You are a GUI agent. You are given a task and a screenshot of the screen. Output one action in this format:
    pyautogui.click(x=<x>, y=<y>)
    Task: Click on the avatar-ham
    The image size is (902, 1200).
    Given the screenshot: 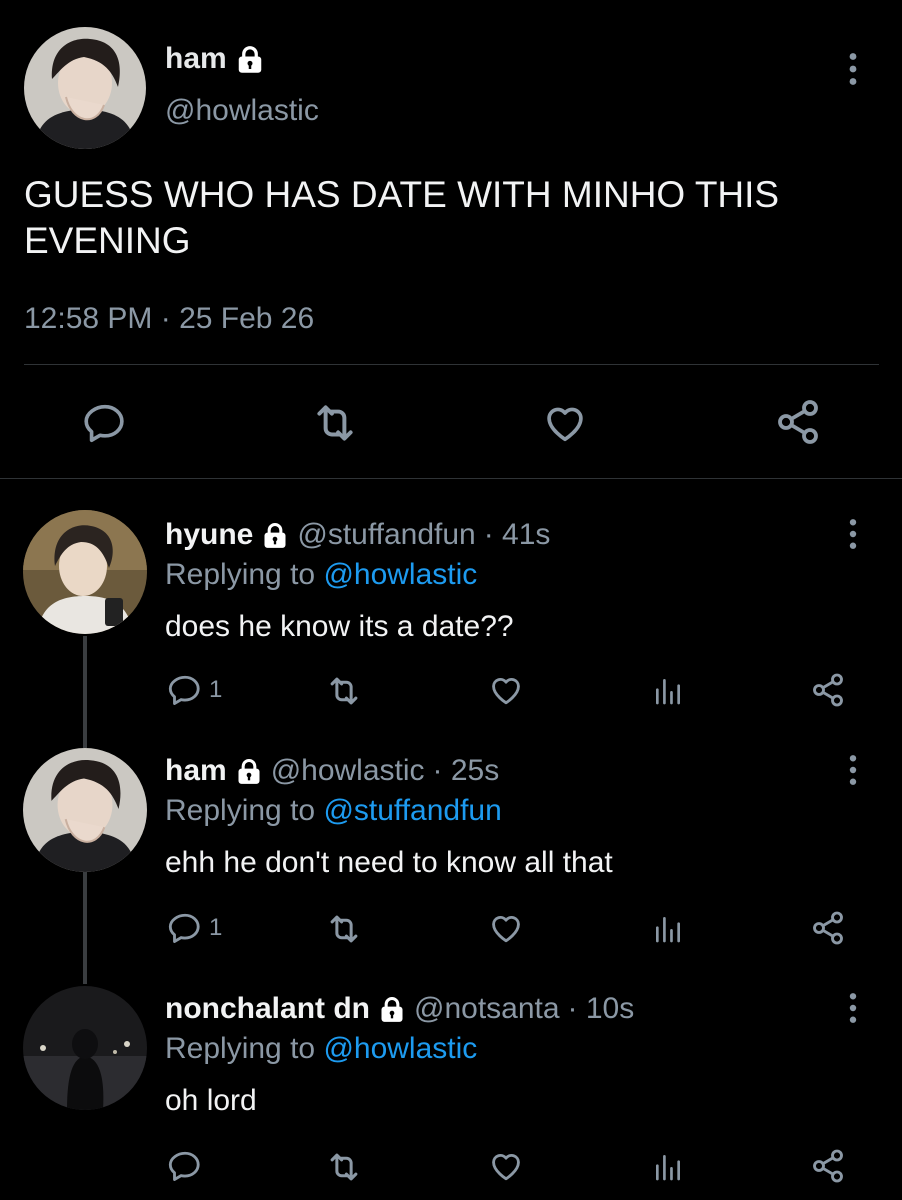 What is the action you would take?
    pyautogui.click(x=85, y=810)
    